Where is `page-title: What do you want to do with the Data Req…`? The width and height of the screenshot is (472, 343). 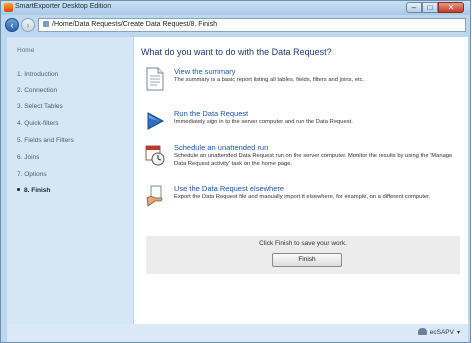
page-title: What do you want to do with the Data Req… is located at coordinates (236, 52).